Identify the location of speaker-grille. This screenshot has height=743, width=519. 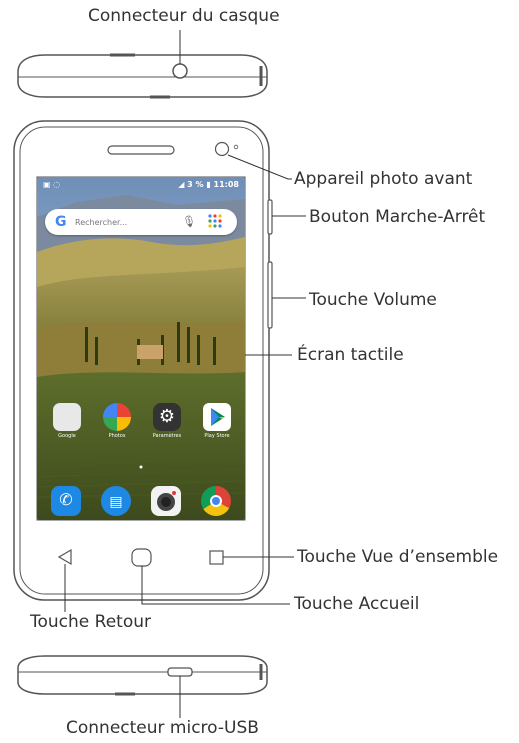
(141, 150).